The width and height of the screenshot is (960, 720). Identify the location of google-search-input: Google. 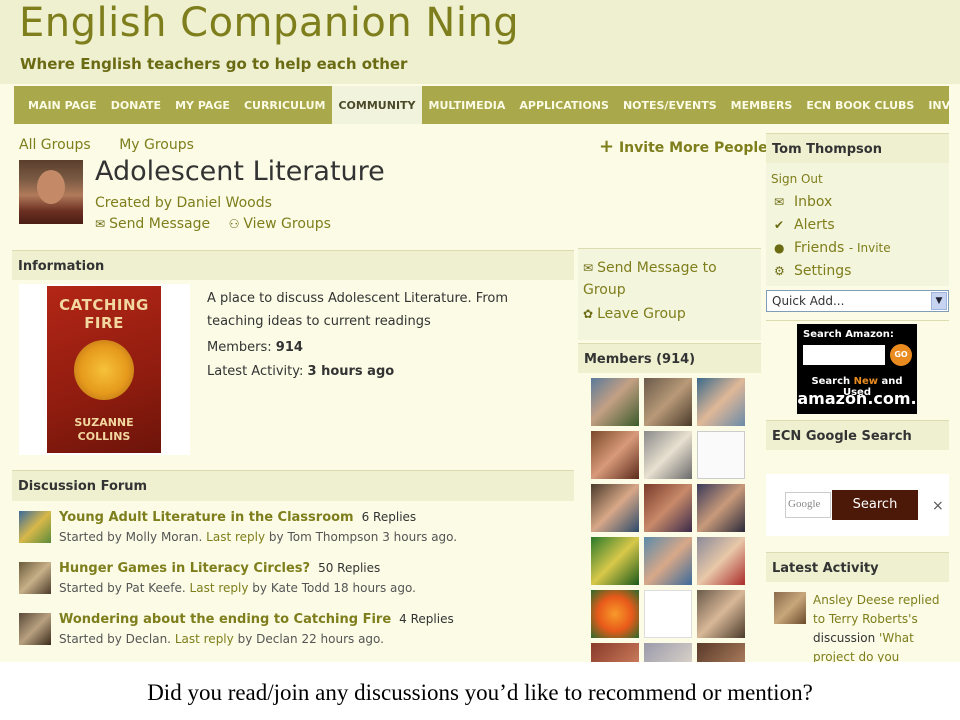
(808, 505).